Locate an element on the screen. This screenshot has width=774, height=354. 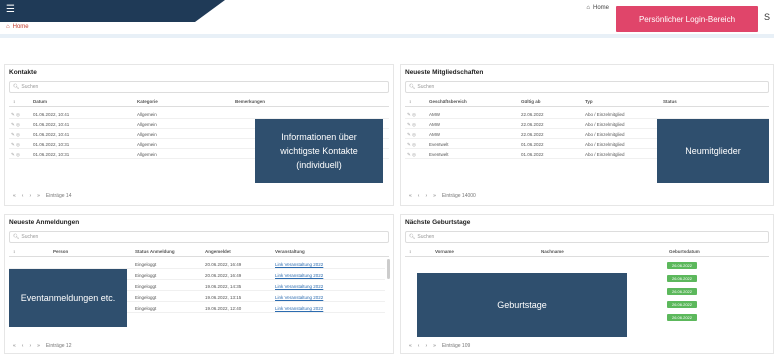
scrollbar is located at coordinates (388, 269).